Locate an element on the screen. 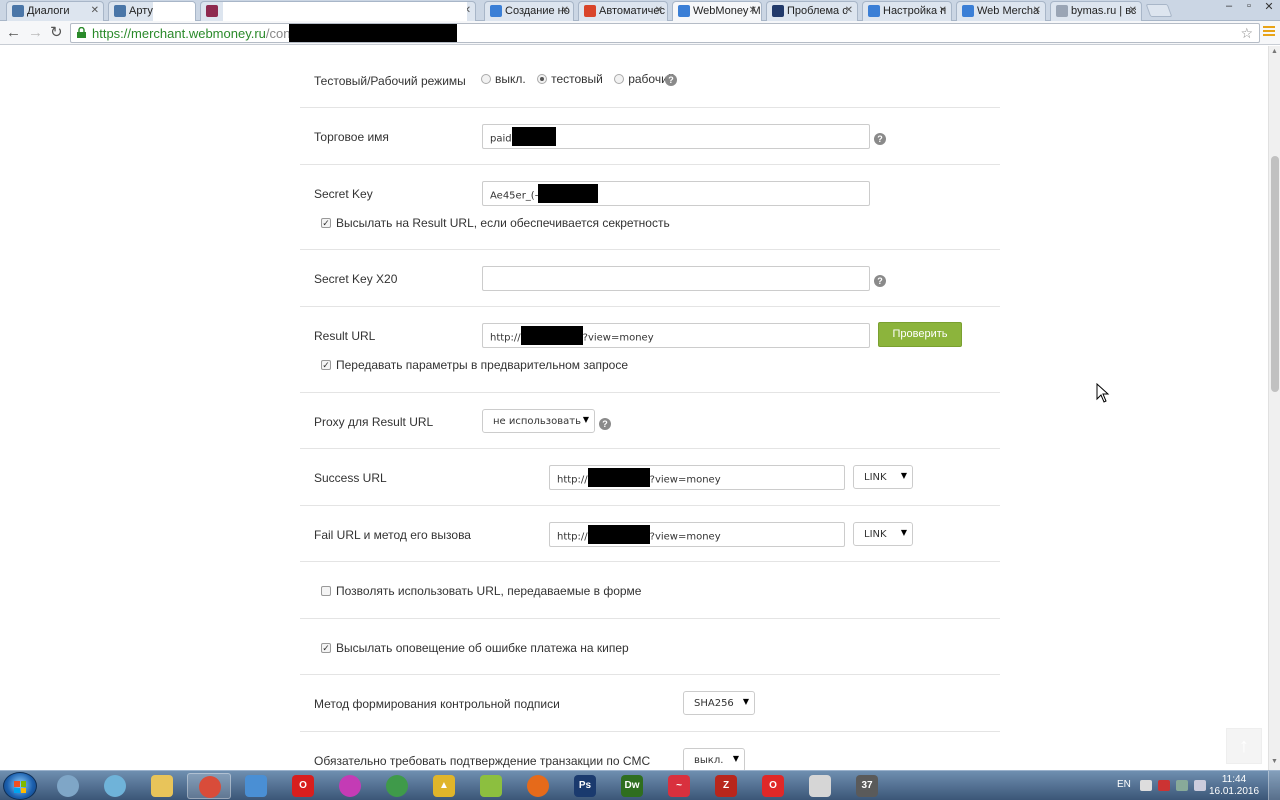  signature-method-select: SHA256 ▼ is located at coordinates (719, 703).